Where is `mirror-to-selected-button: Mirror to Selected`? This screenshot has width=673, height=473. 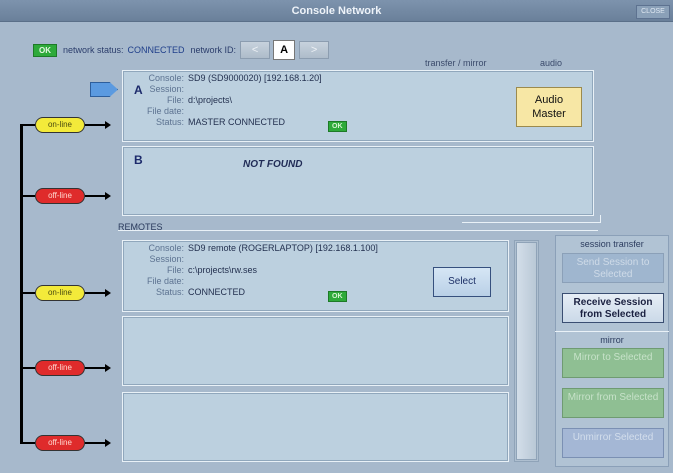
mirror-to-selected-button: Mirror to Selected is located at coordinates (613, 363).